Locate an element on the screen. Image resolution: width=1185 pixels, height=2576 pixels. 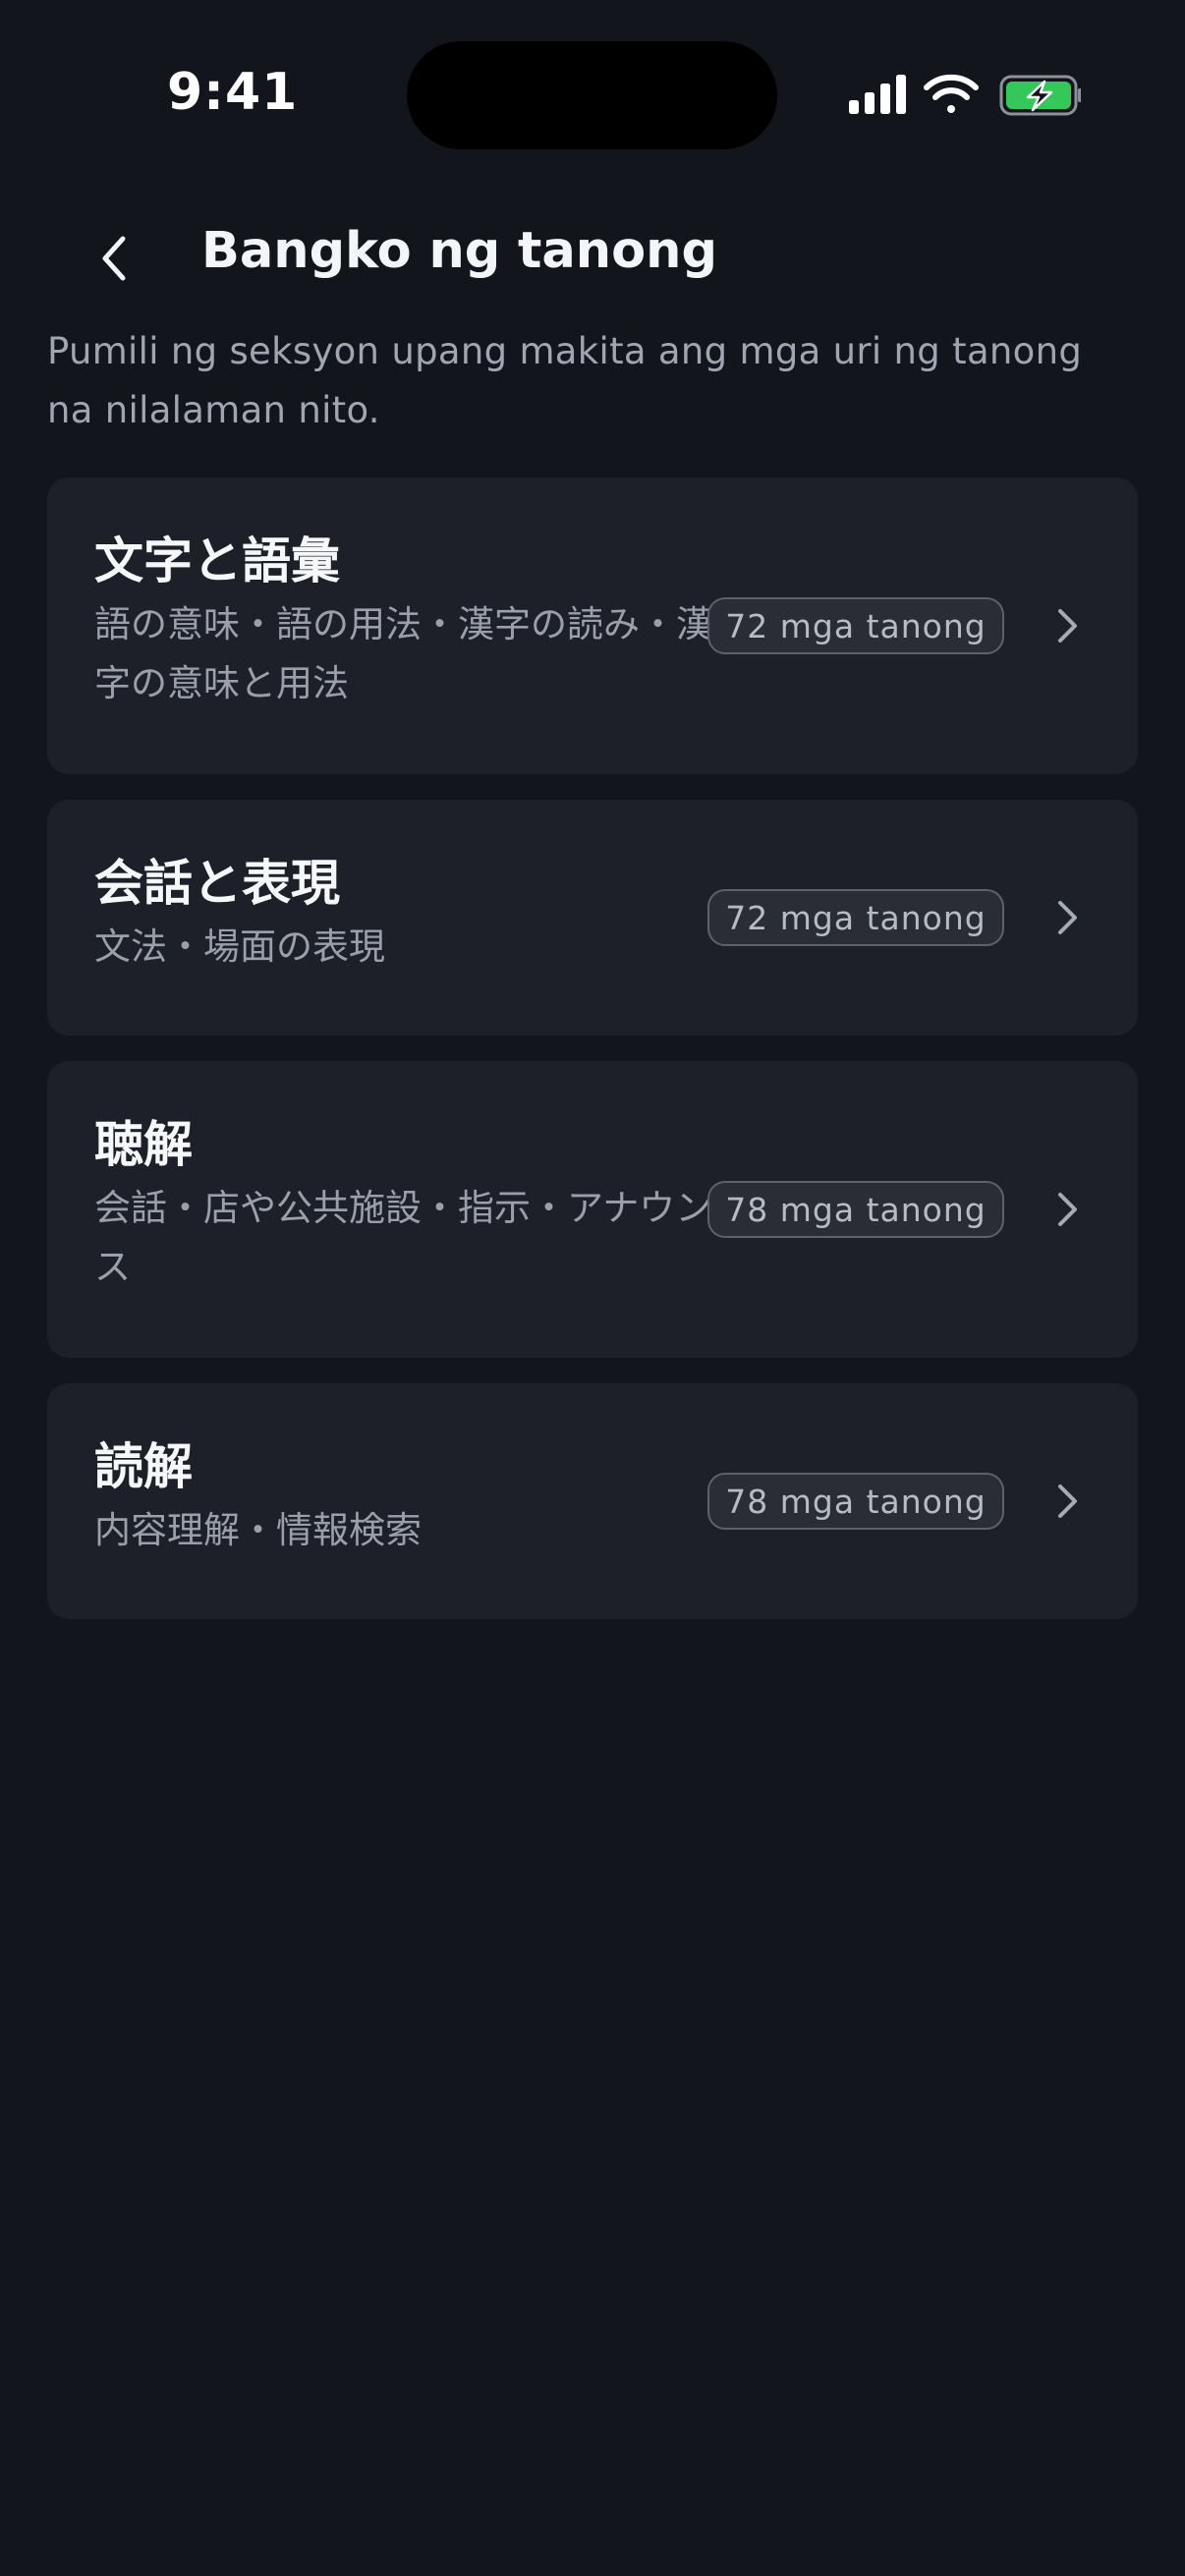
section-card-chokai: 聴解 会話・店や公共施設・指示・アナウンス 78 mga tanong is located at coordinates (592, 1209).